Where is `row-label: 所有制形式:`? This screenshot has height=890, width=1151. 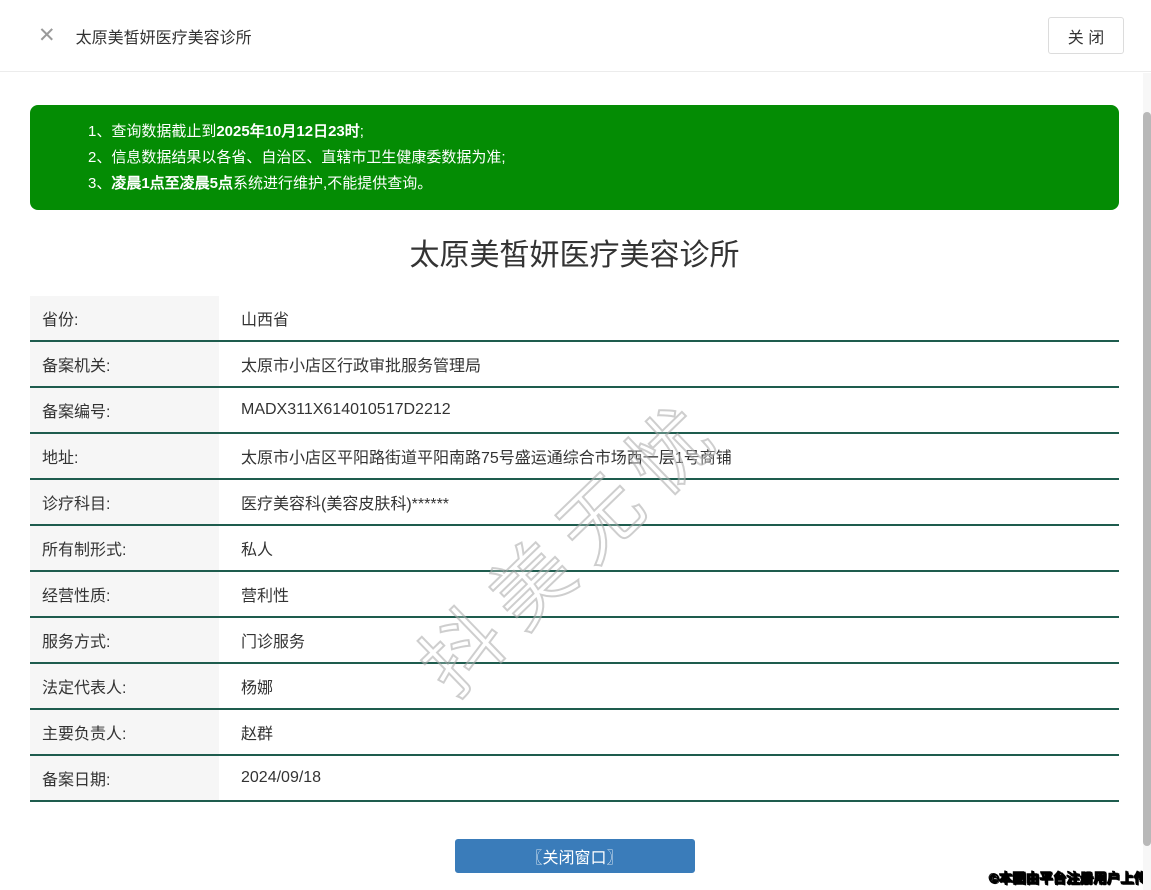 row-label: 所有制形式: is located at coordinates (124, 548).